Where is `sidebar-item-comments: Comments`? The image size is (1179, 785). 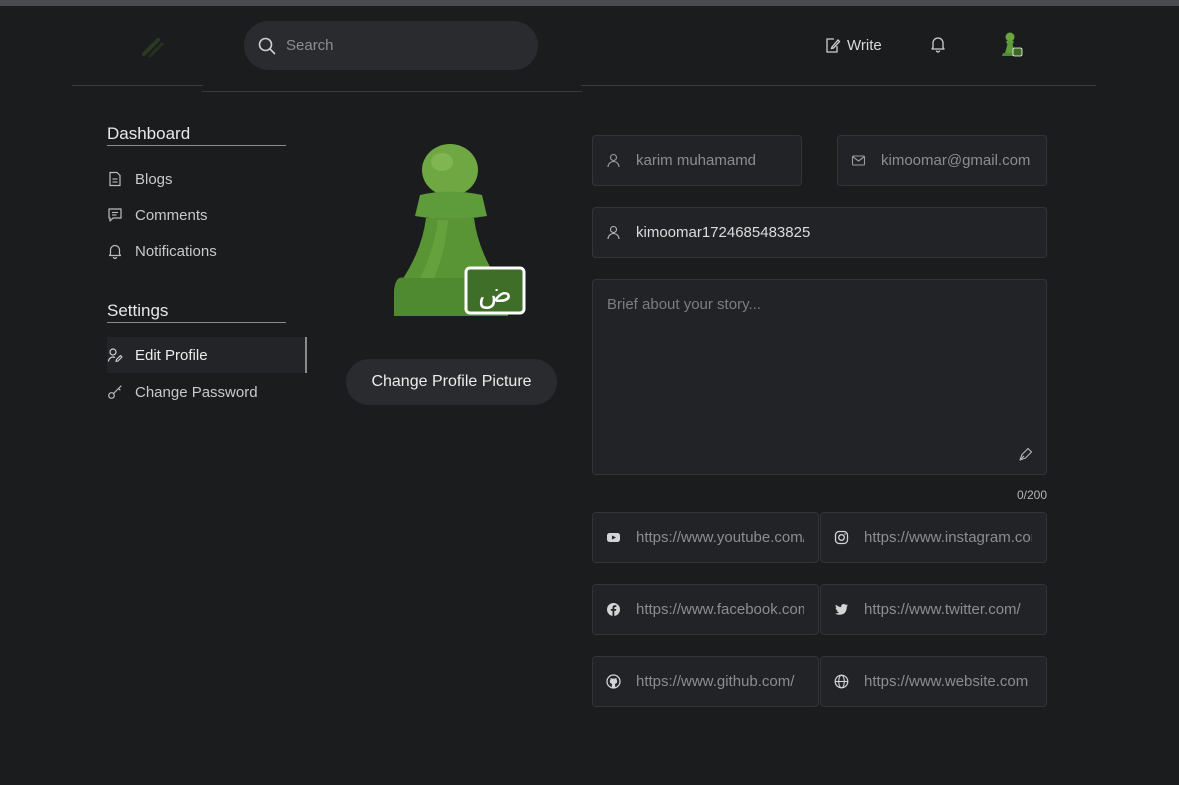 sidebar-item-comments: Comments is located at coordinates (207, 215).